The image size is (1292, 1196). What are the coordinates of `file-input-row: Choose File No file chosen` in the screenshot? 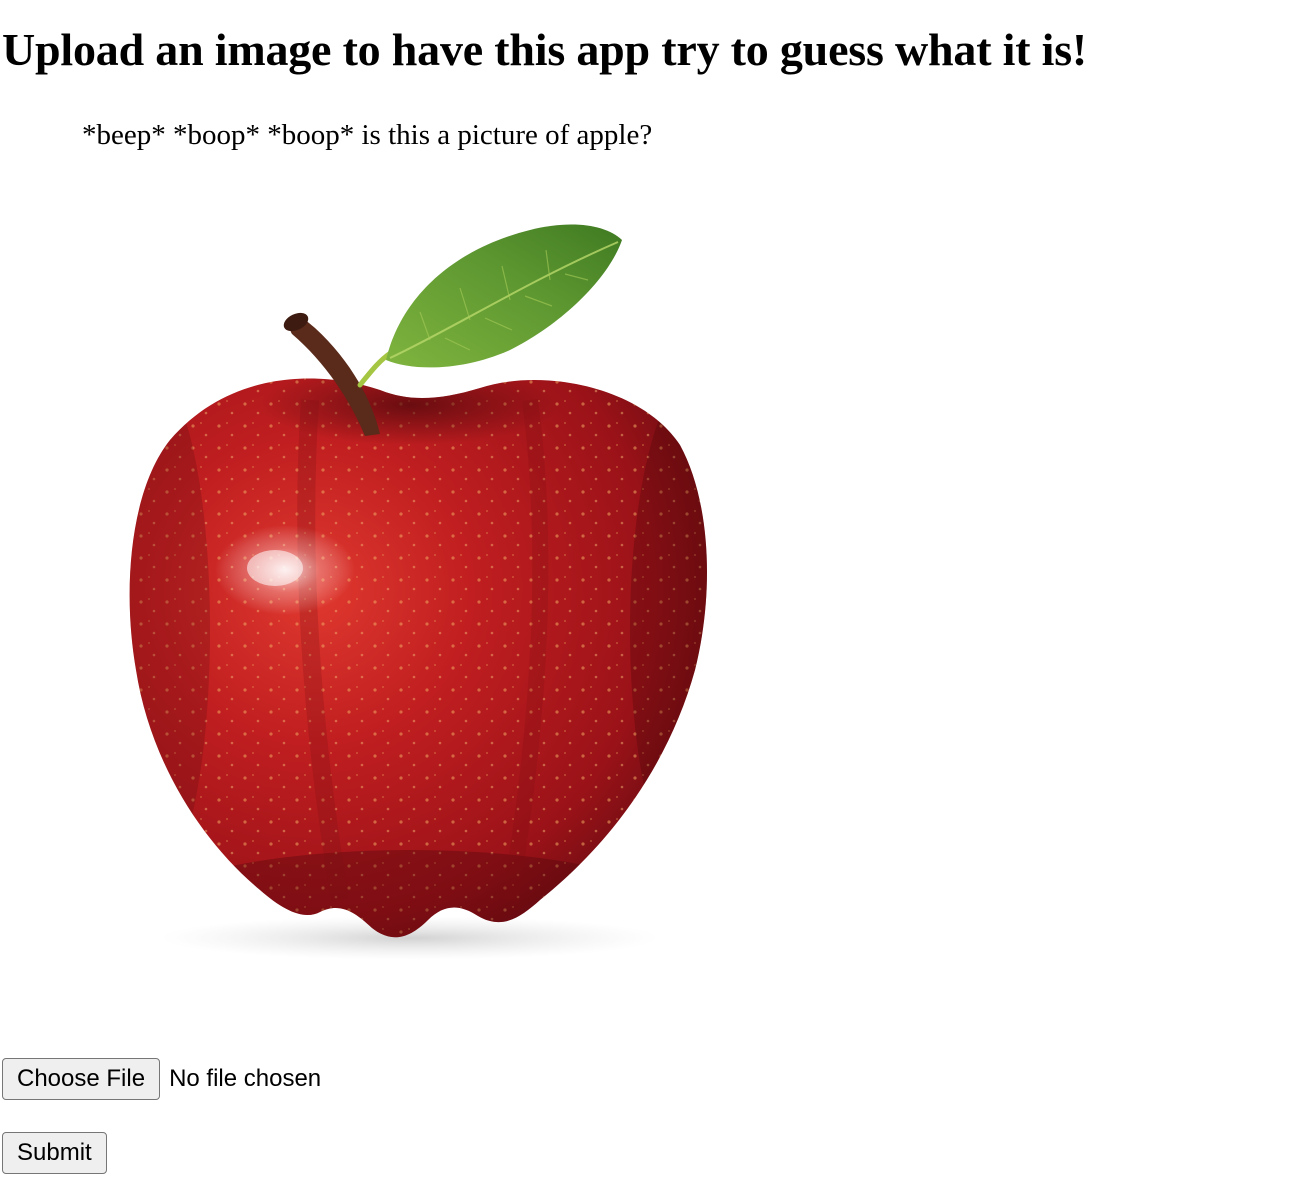 It's located at (161, 1079).